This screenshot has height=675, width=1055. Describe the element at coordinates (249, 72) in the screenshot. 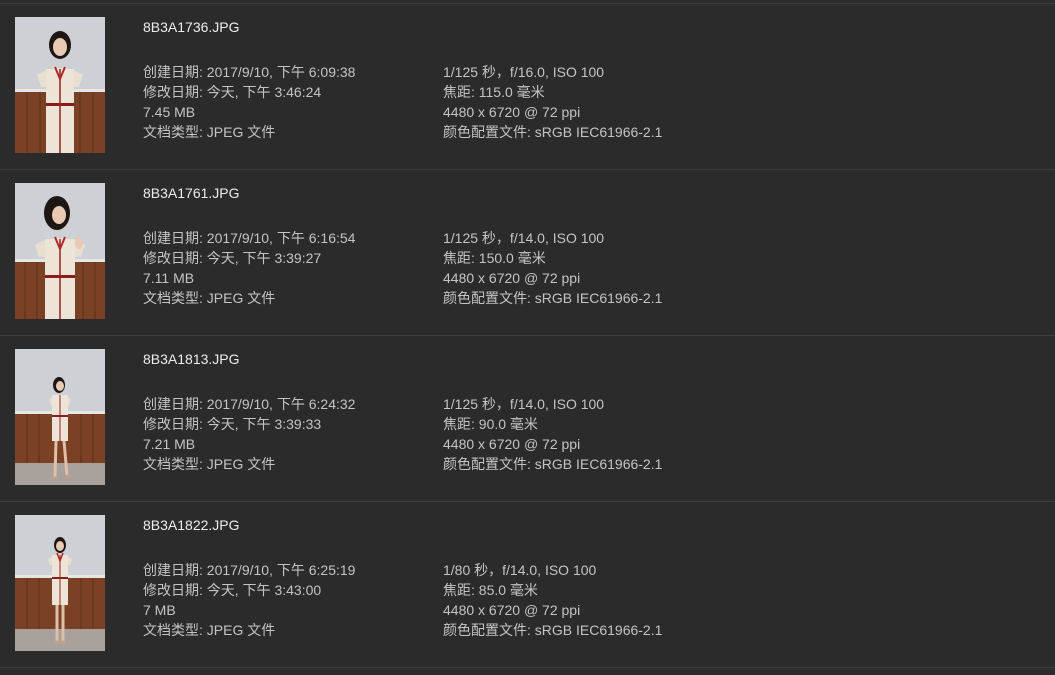

I see `created-date: 创建日期: 2017/9/10, 下午 6:09:38` at that location.